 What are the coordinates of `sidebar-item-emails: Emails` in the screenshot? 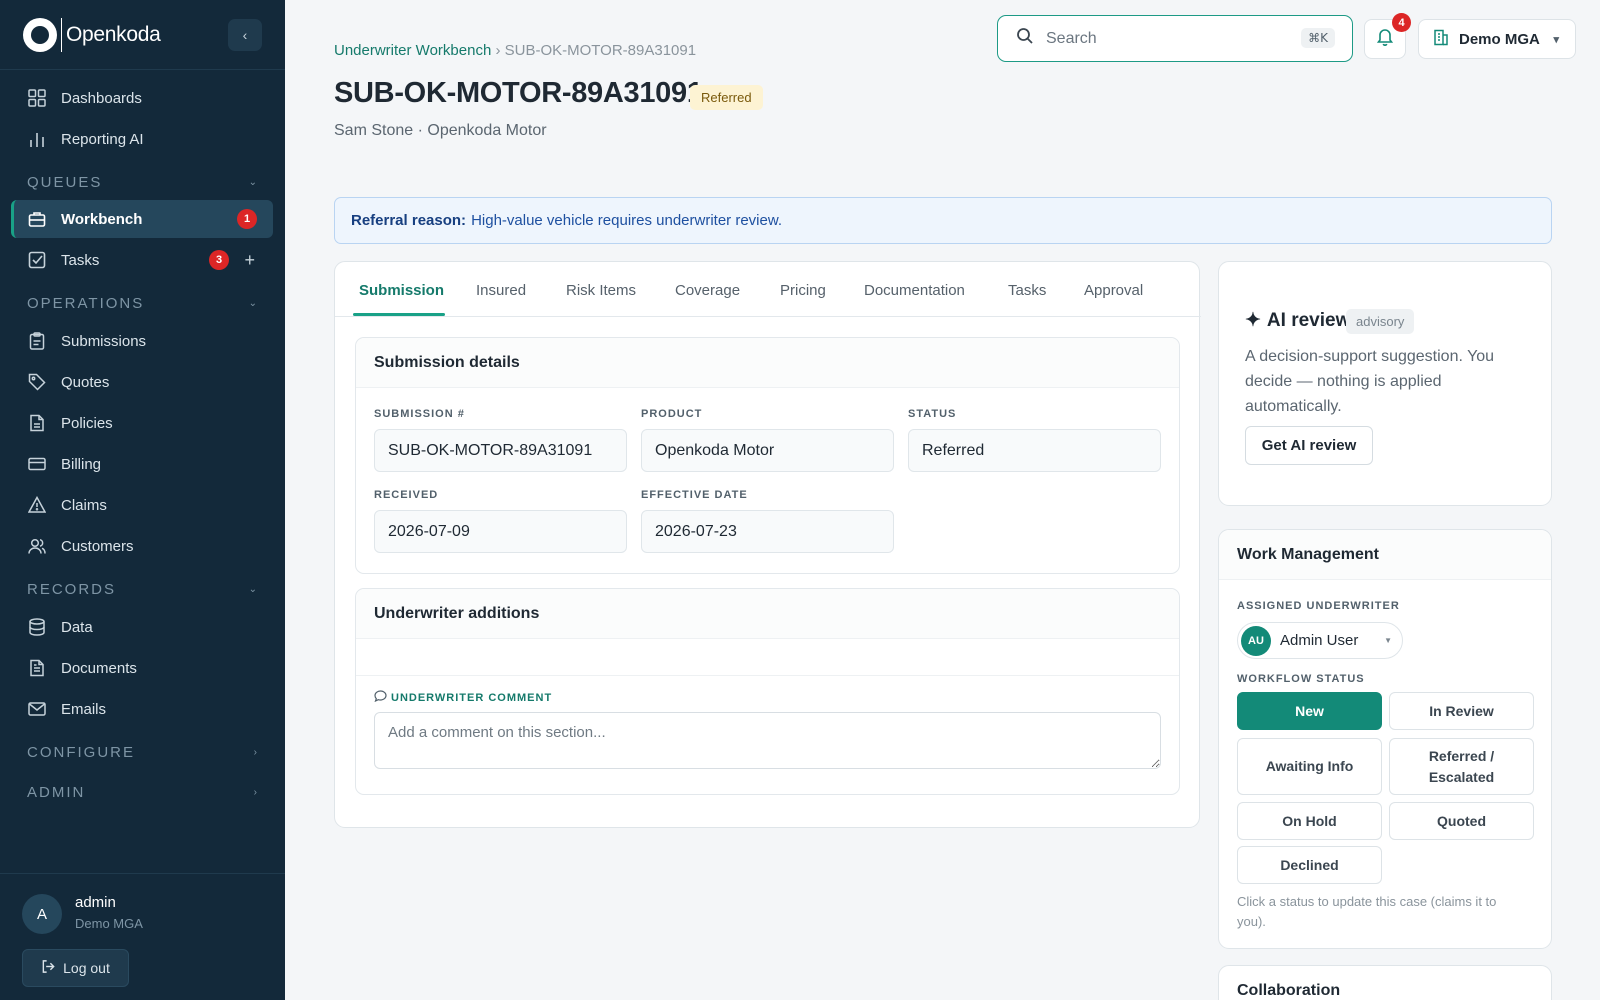 It's located at (142, 709).